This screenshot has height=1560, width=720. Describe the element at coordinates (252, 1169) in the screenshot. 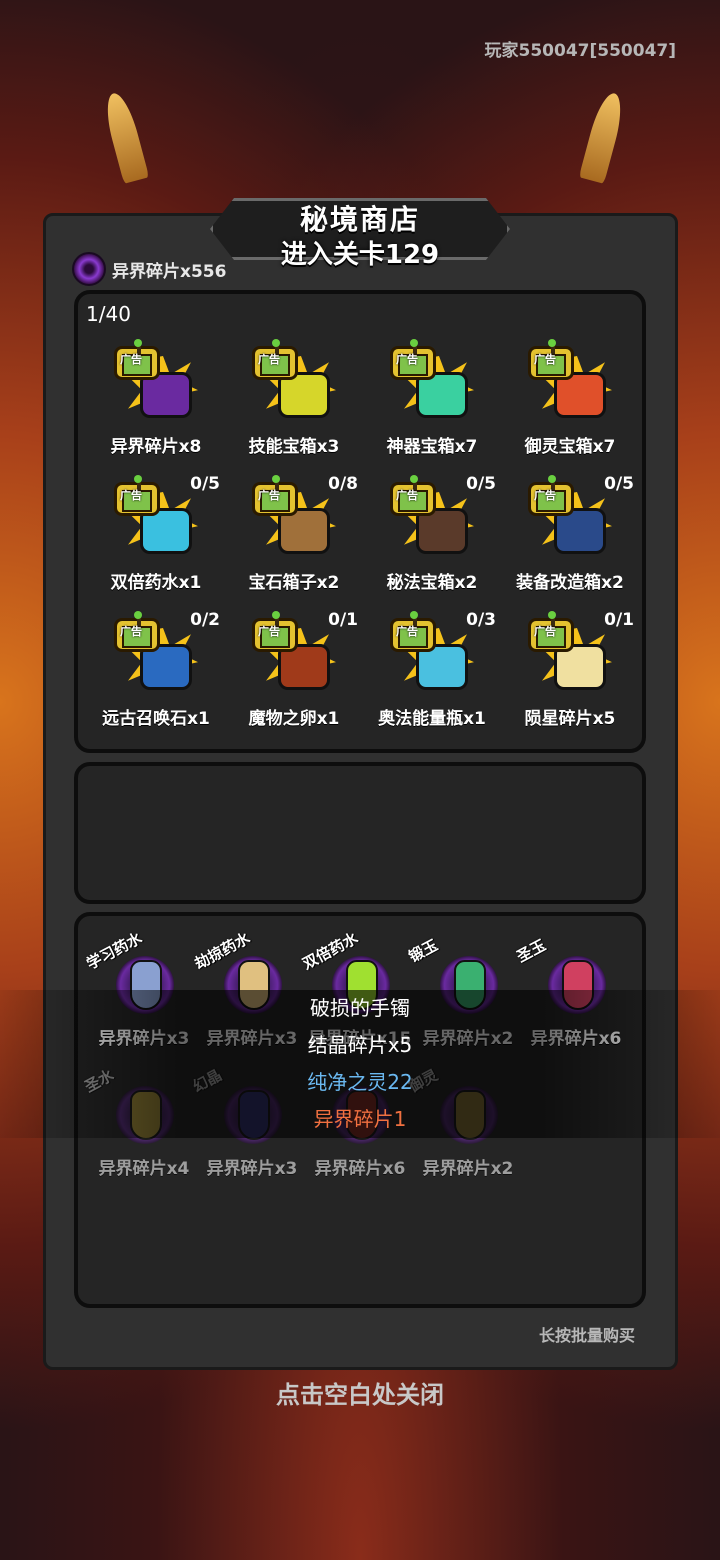

I see `item-price: 异界碎片x3` at that location.